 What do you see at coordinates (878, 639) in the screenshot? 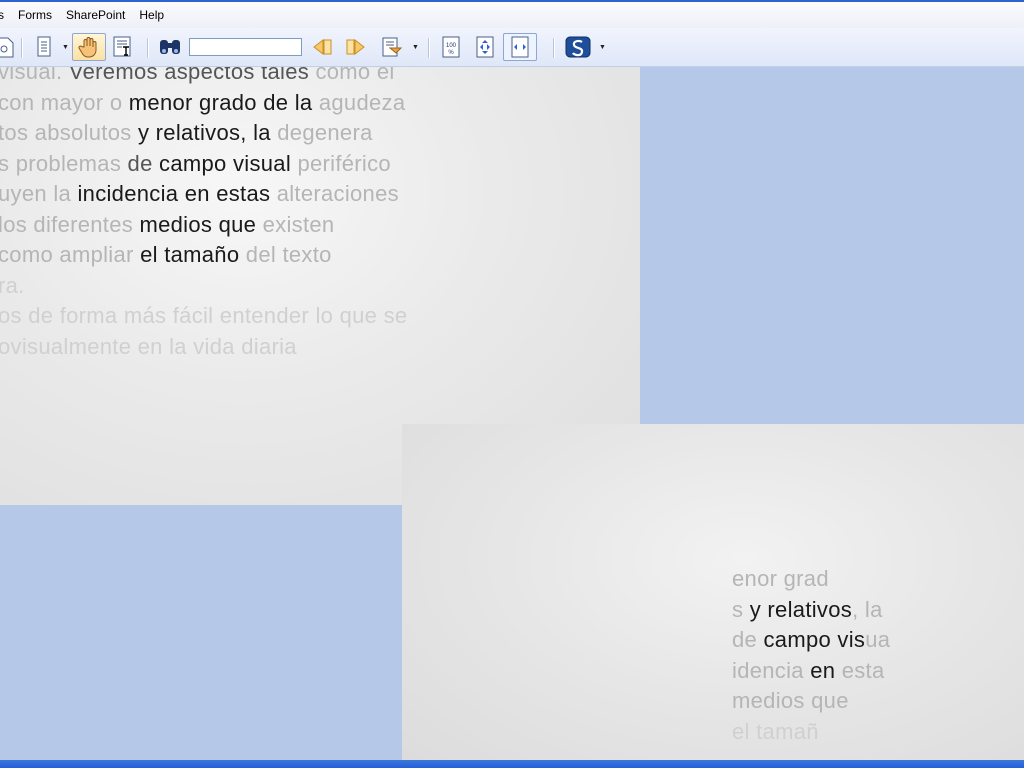
I see `text-run: ua` at bounding box center [878, 639].